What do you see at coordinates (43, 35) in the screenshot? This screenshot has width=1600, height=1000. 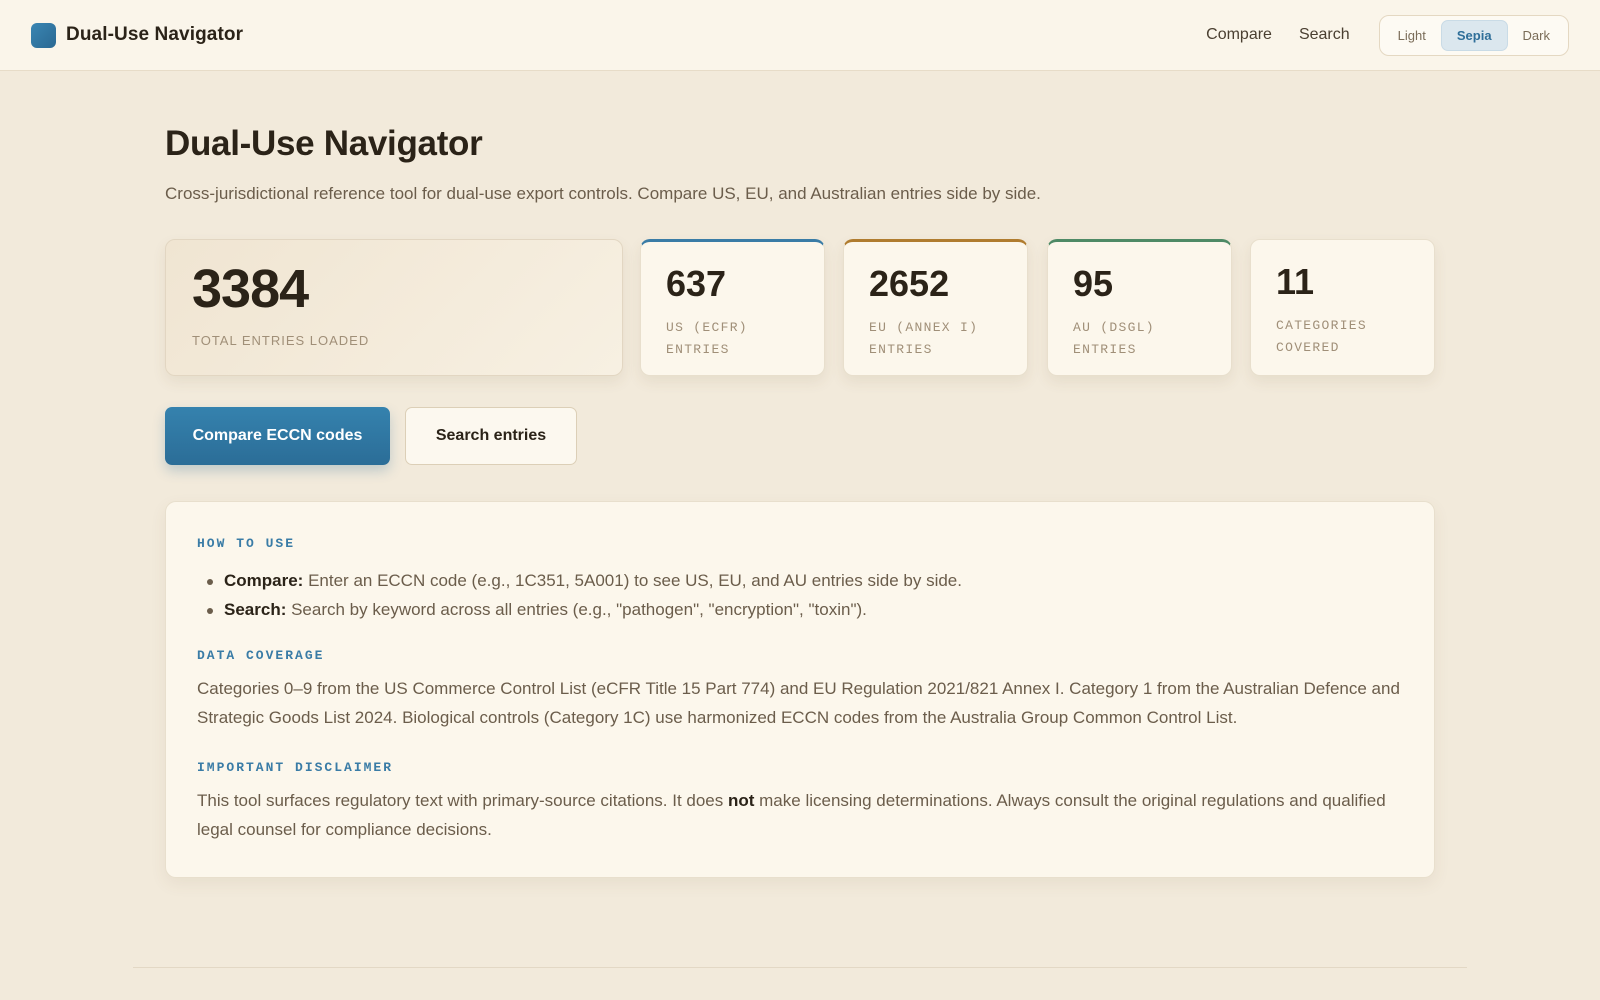 I see `app-logo-icon` at bounding box center [43, 35].